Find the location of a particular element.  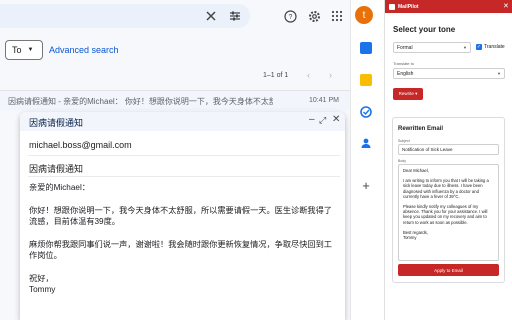

subject-label: Subject is located at coordinates (404, 141).